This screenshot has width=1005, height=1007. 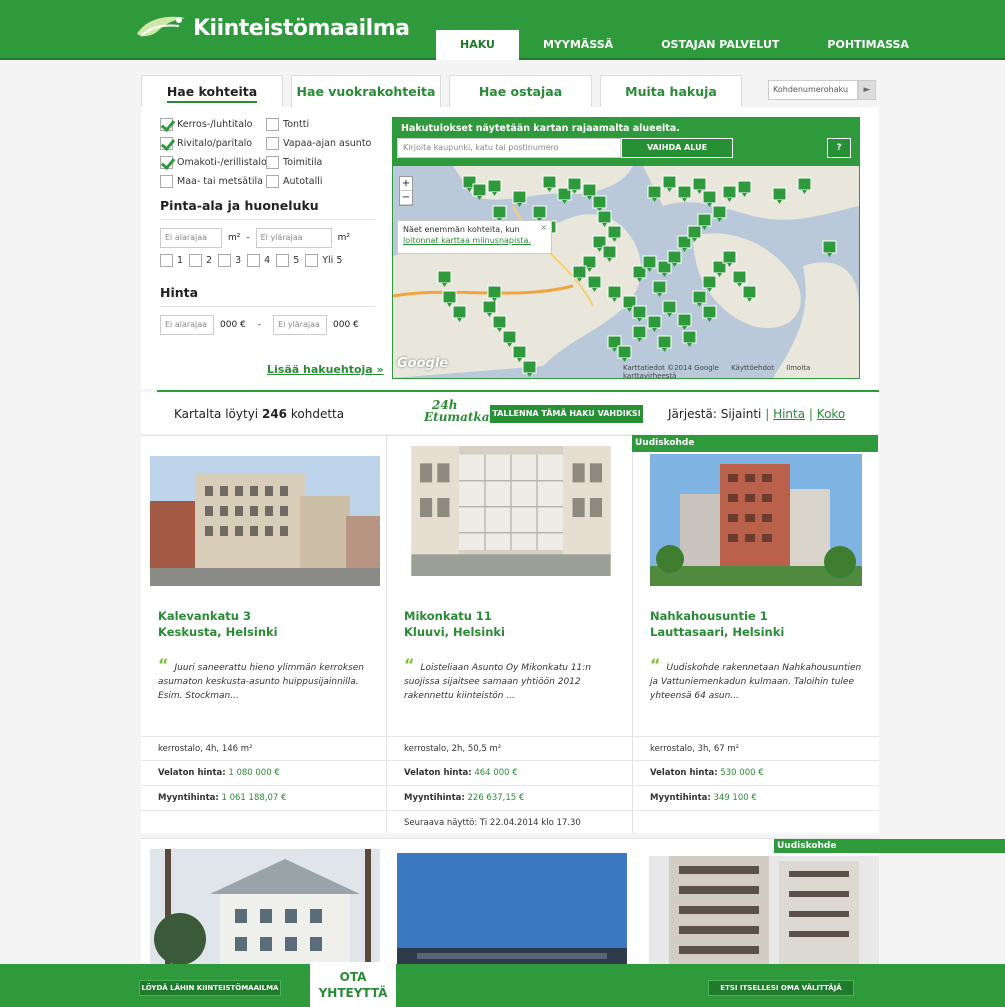 What do you see at coordinates (477, 45) in the screenshot?
I see `nav-haku: HAKU` at bounding box center [477, 45].